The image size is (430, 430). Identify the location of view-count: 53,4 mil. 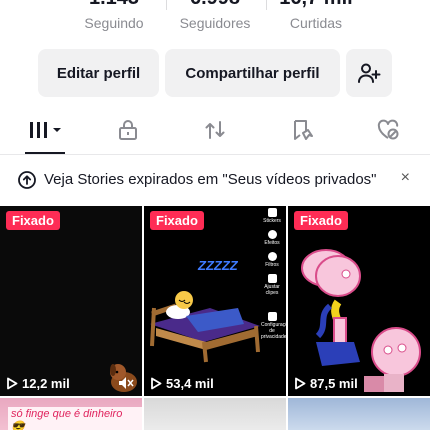
(182, 383).